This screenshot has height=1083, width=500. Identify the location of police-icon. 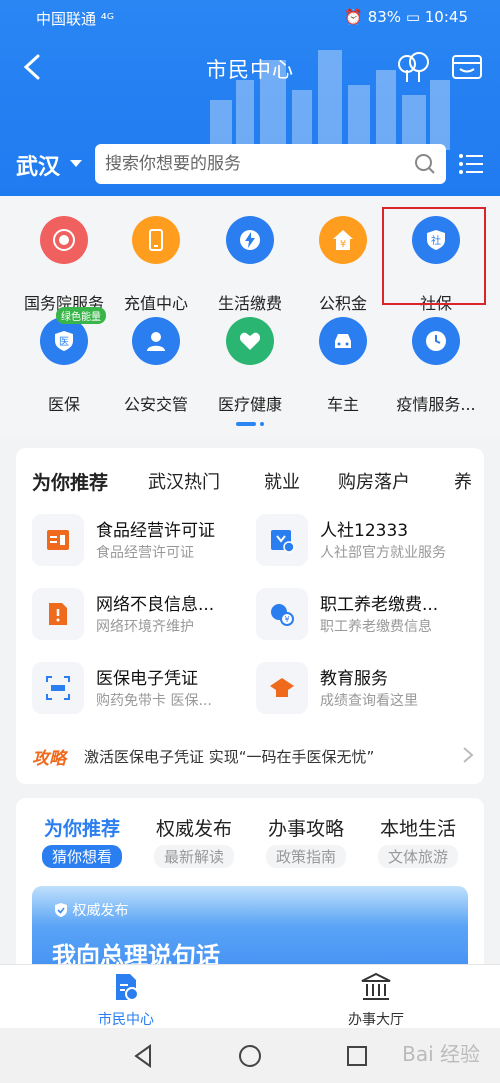
(156, 341).